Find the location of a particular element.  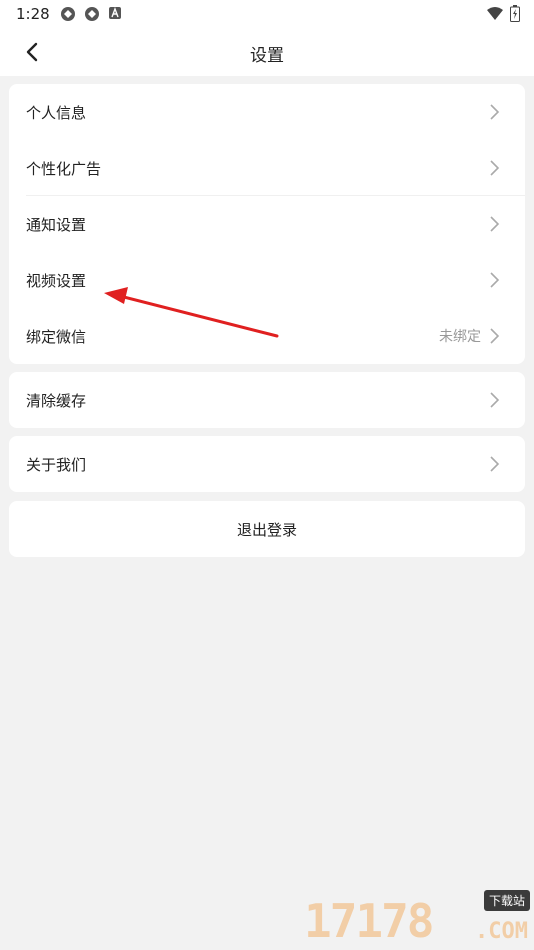

settings-item-clear-cache: 清除缓存 is located at coordinates (267, 400).